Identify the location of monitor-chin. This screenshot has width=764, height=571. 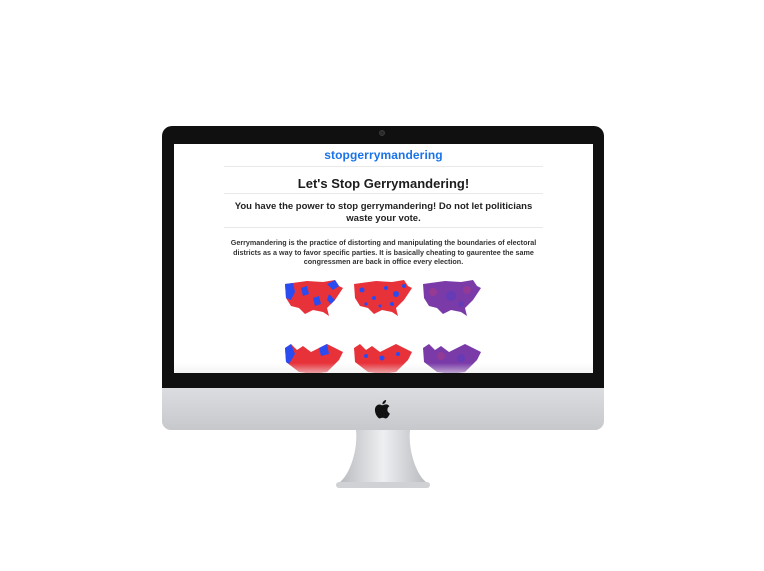
(383, 409).